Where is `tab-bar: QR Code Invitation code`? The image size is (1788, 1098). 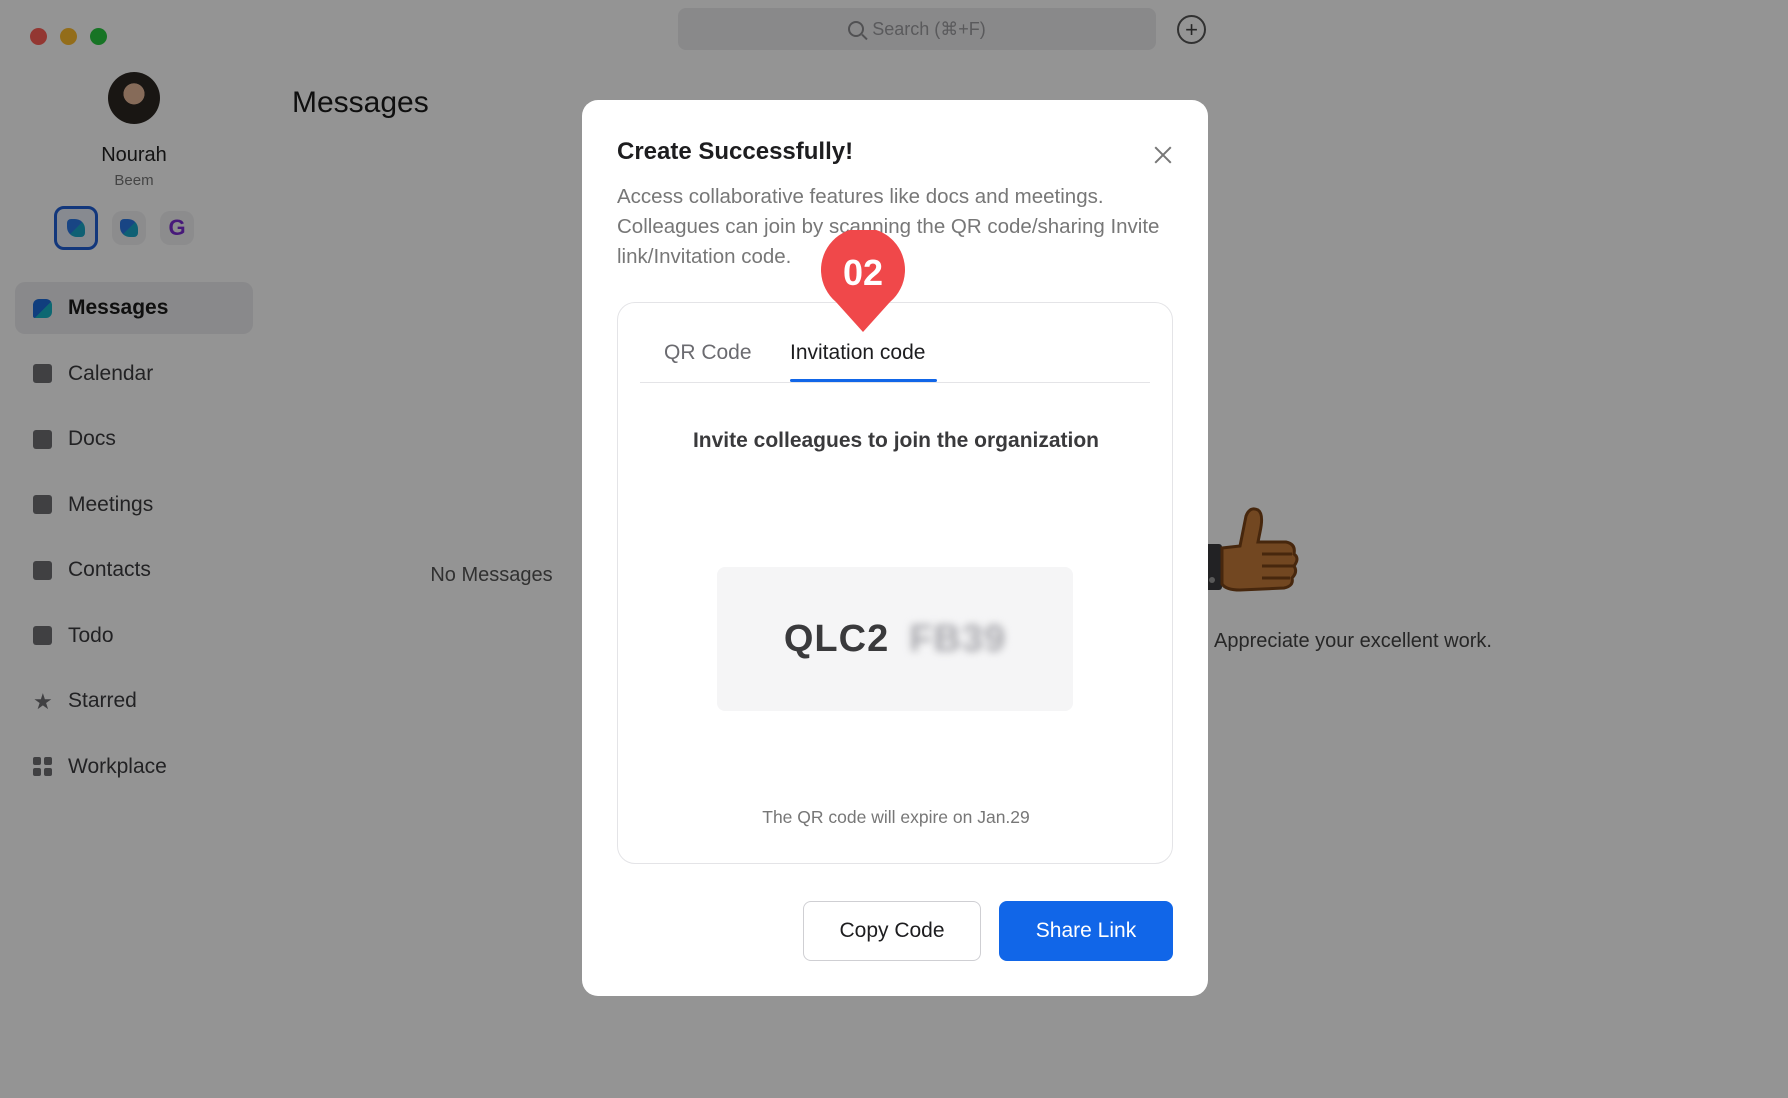 tab-bar: QR Code Invitation code is located at coordinates (895, 358).